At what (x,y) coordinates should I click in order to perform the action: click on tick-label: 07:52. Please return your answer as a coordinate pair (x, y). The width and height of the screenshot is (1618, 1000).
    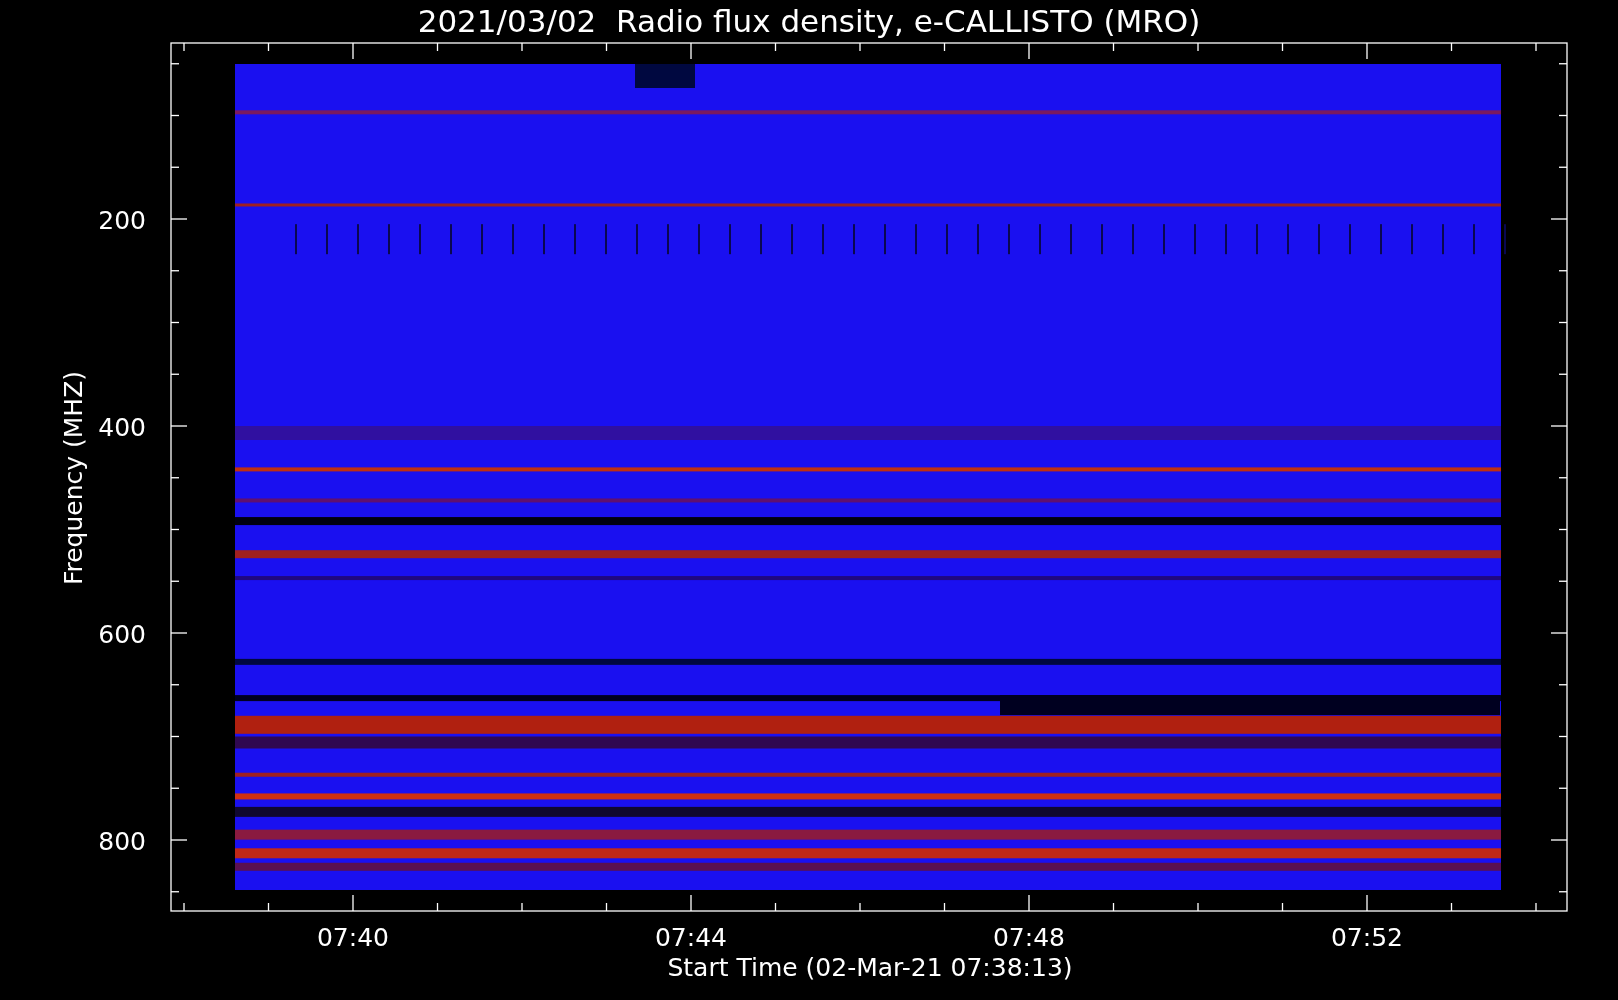
    Looking at the image, I should click on (1367, 937).